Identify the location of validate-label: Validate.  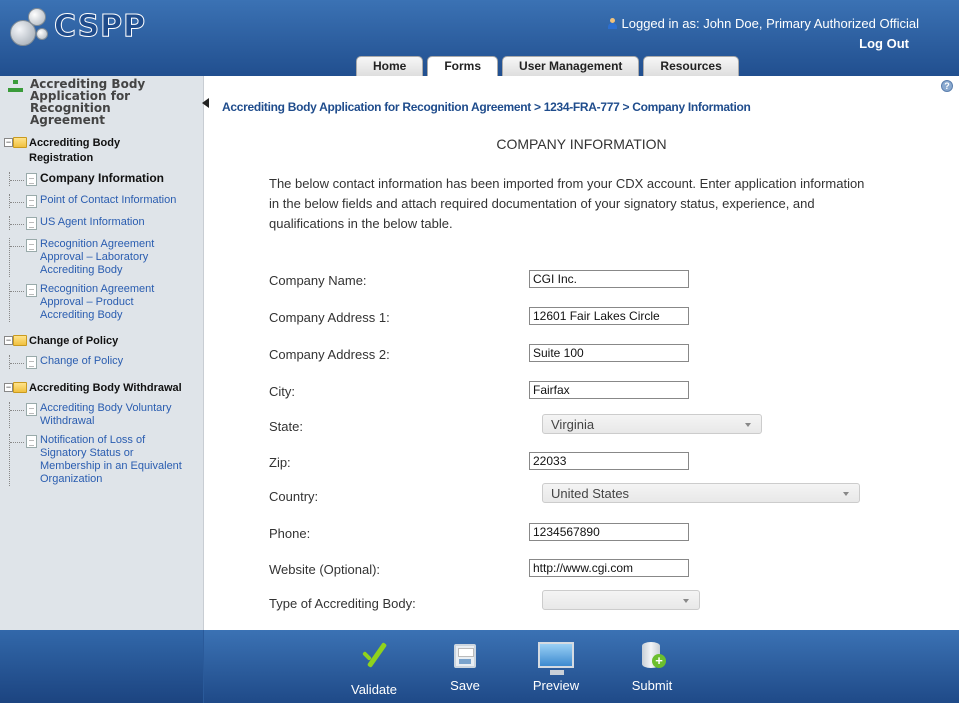
(373, 689).